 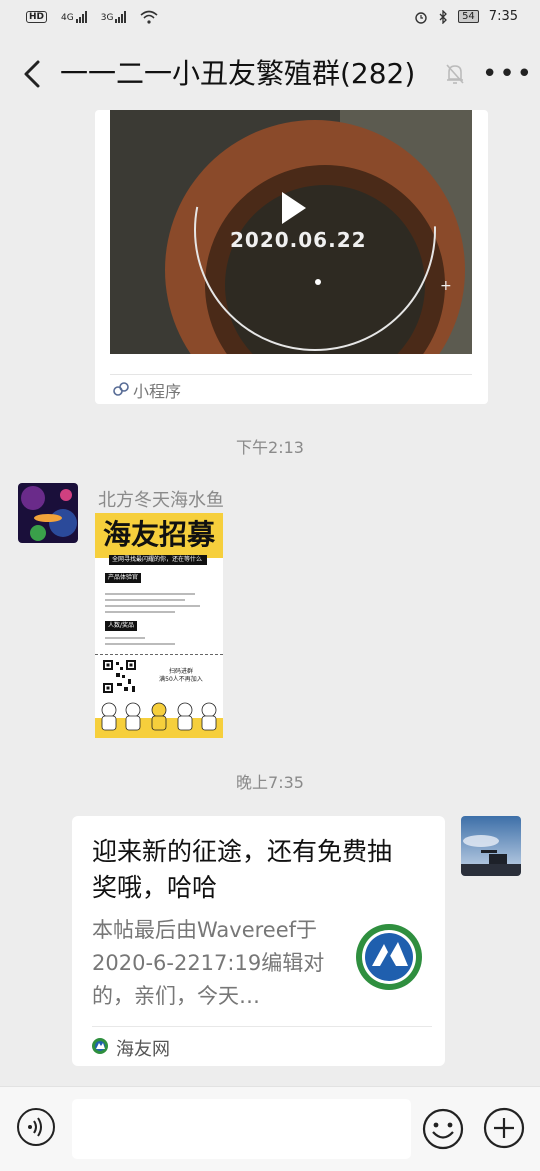 What do you see at coordinates (114, 17) in the screenshot?
I see `signal-3g: 3G` at bounding box center [114, 17].